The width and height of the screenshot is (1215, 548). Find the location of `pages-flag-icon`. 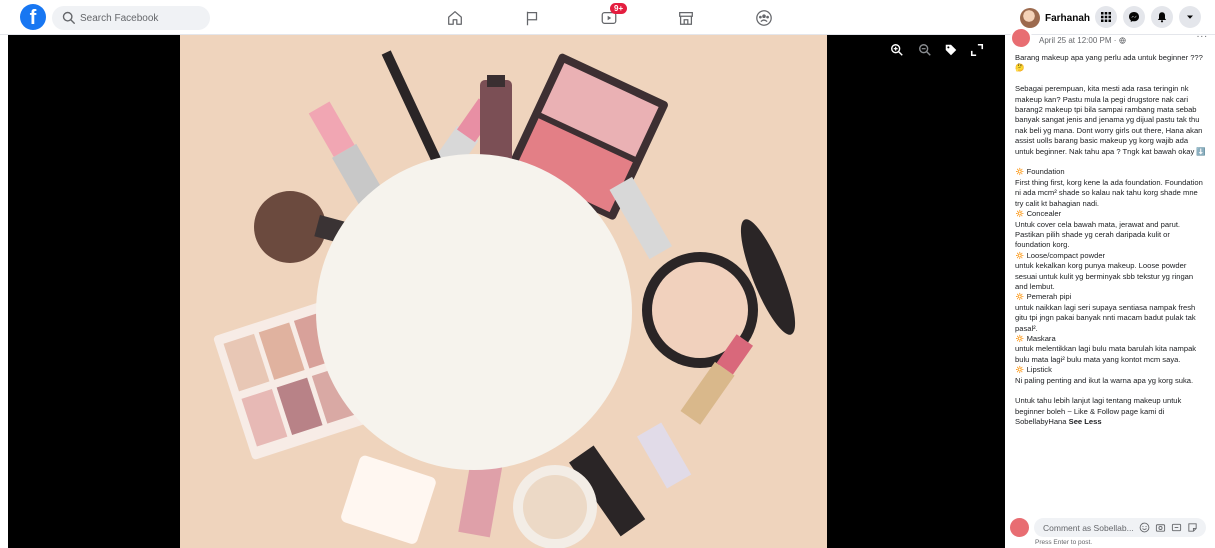

pages-flag-icon is located at coordinates (532, 18).